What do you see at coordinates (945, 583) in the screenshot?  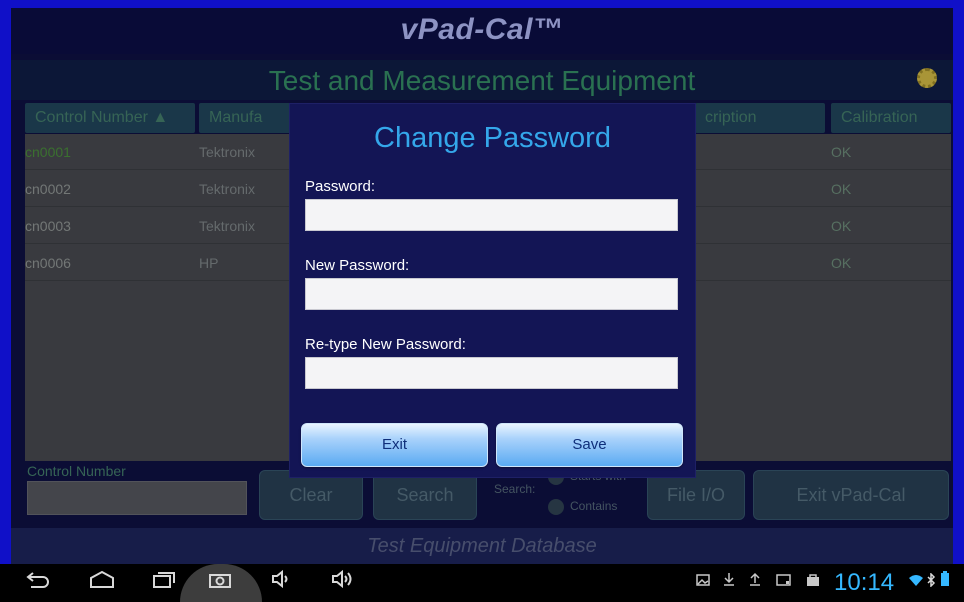 I see `battery-icon` at bounding box center [945, 583].